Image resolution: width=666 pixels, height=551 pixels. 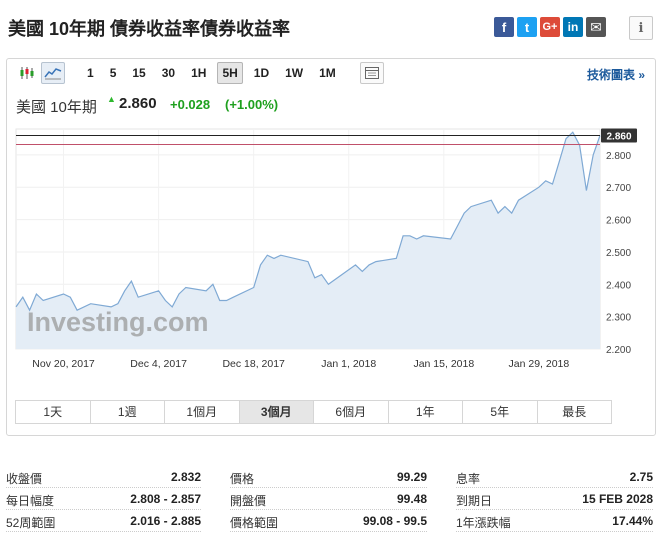 What do you see at coordinates (252, 104) in the screenshot?
I see `quote-change-percent: (+1.00%)` at bounding box center [252, 104].